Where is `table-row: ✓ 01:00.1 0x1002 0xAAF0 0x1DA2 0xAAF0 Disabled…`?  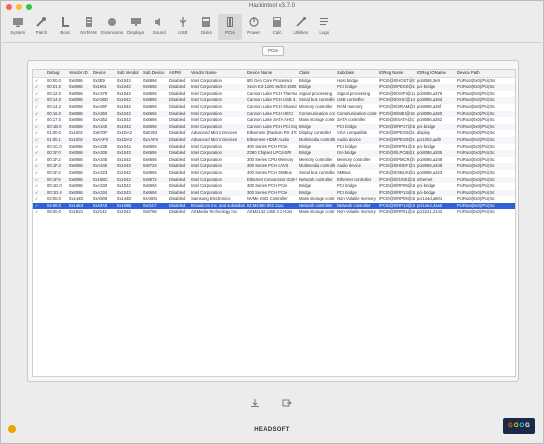
table-row: ✓ 01:00.1 0x1002 0xAAF0 0x1DA2 0xAAF0 Disabled… is located at coordinates (274, 140).